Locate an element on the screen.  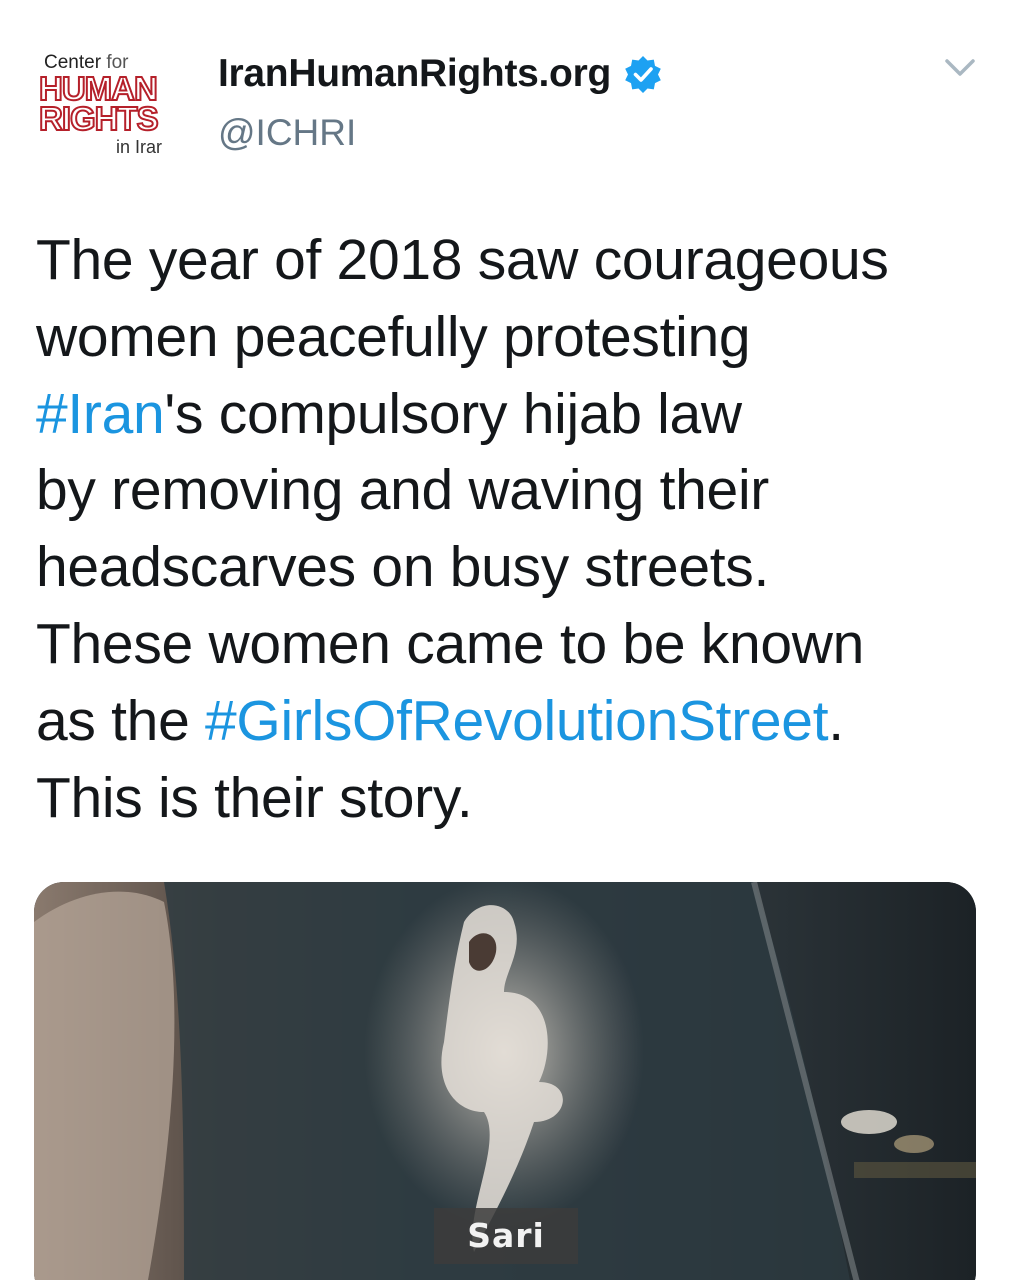
tweet-text-segment: The year of 2018 saw courageous is located at coordinates (462, 260).